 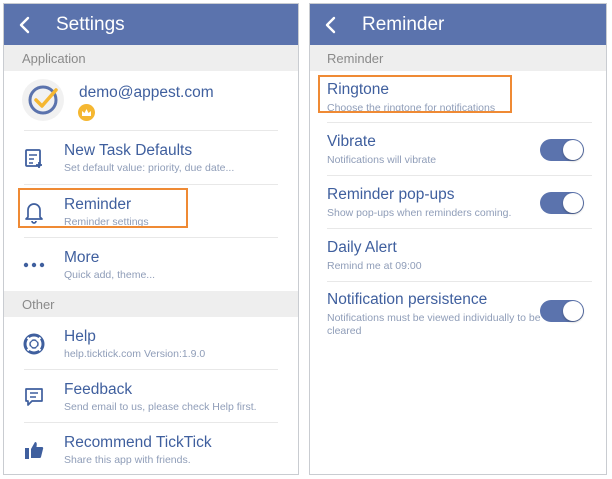 What do you see at coordinates (458, 58) in the screenshot?
I see `section-header-reminder: Reminder` at bounding box center [458, 58].